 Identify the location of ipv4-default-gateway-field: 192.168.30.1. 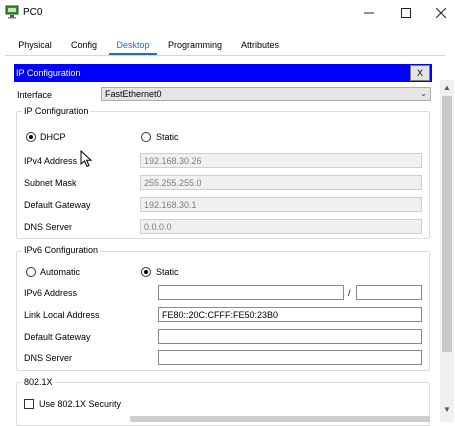
(281, 204).